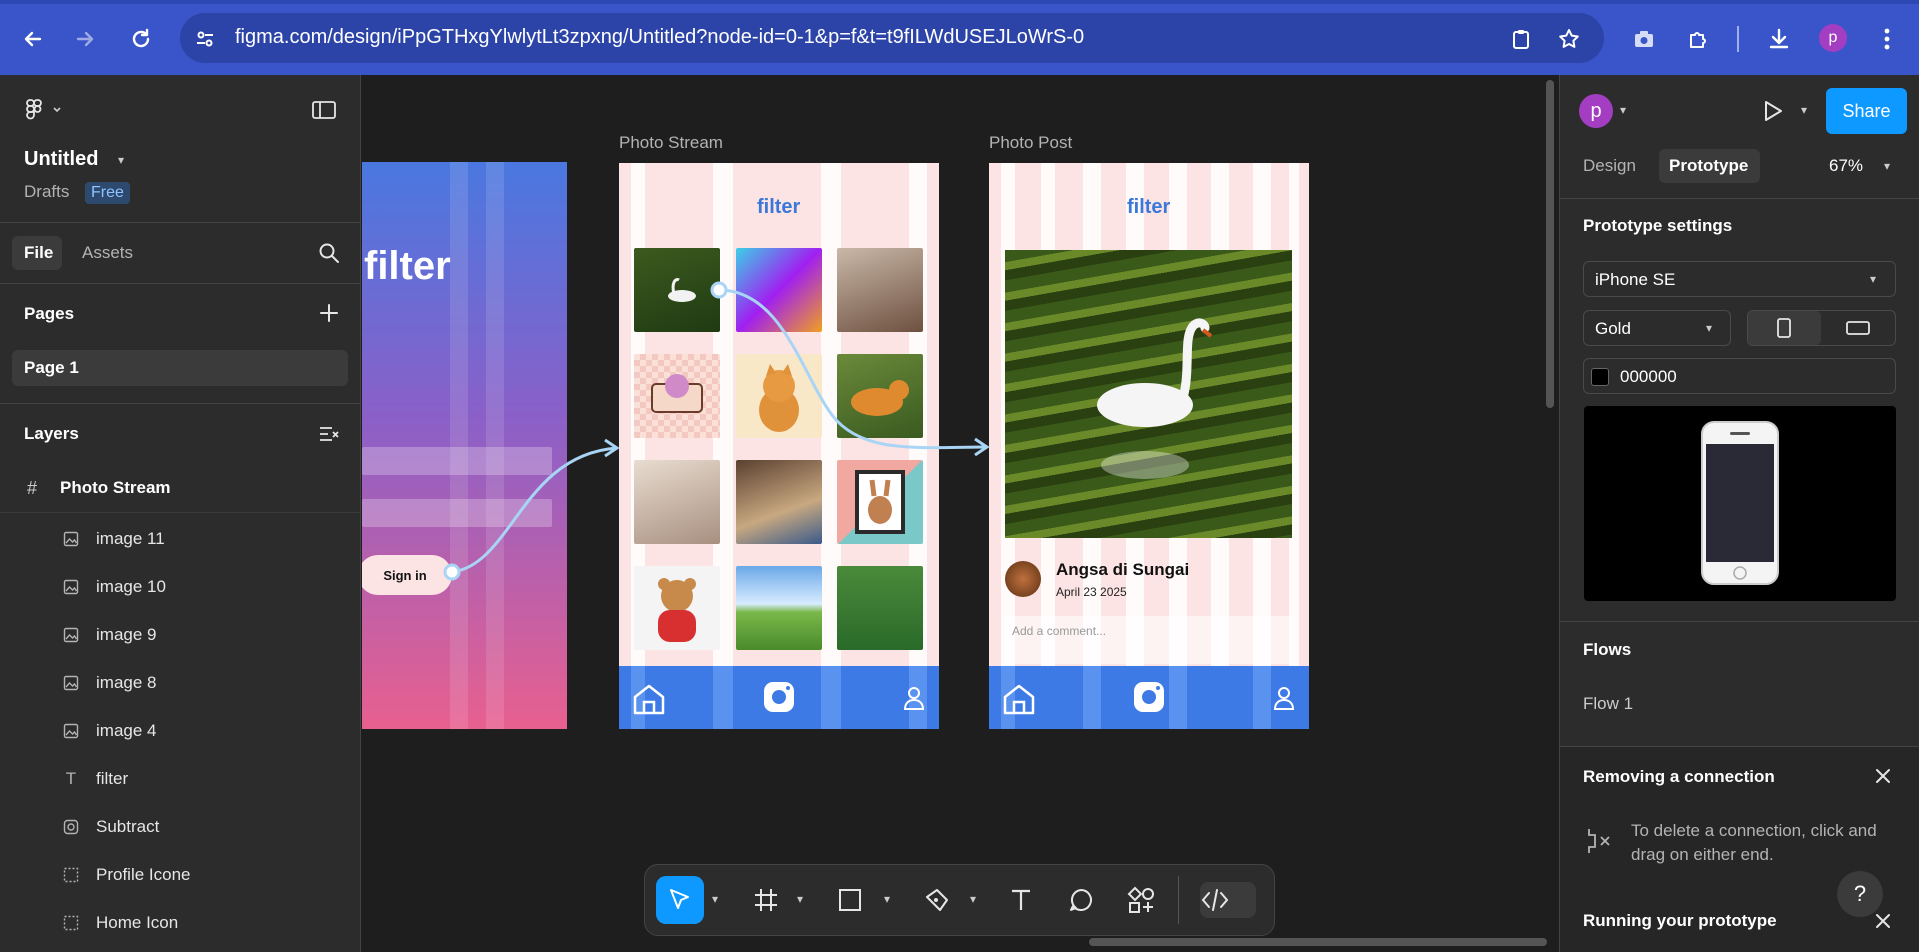  Describe the element at coordinates (1738, 39) in the screenshot. I see `toolbar-separator` at that location.